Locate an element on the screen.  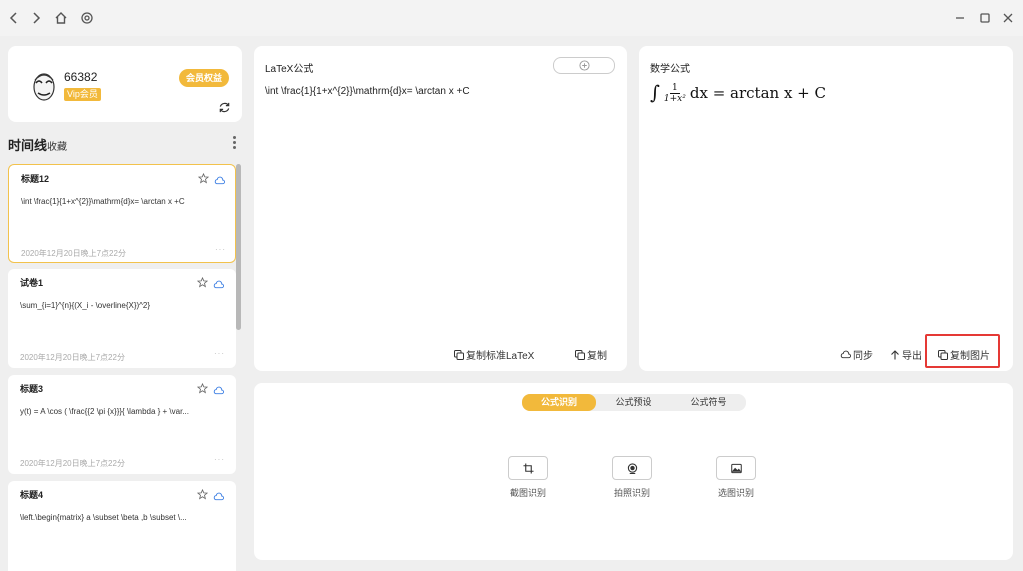
screenshot-recognition-button: 截图识别 is located at coordinates (528, 477).